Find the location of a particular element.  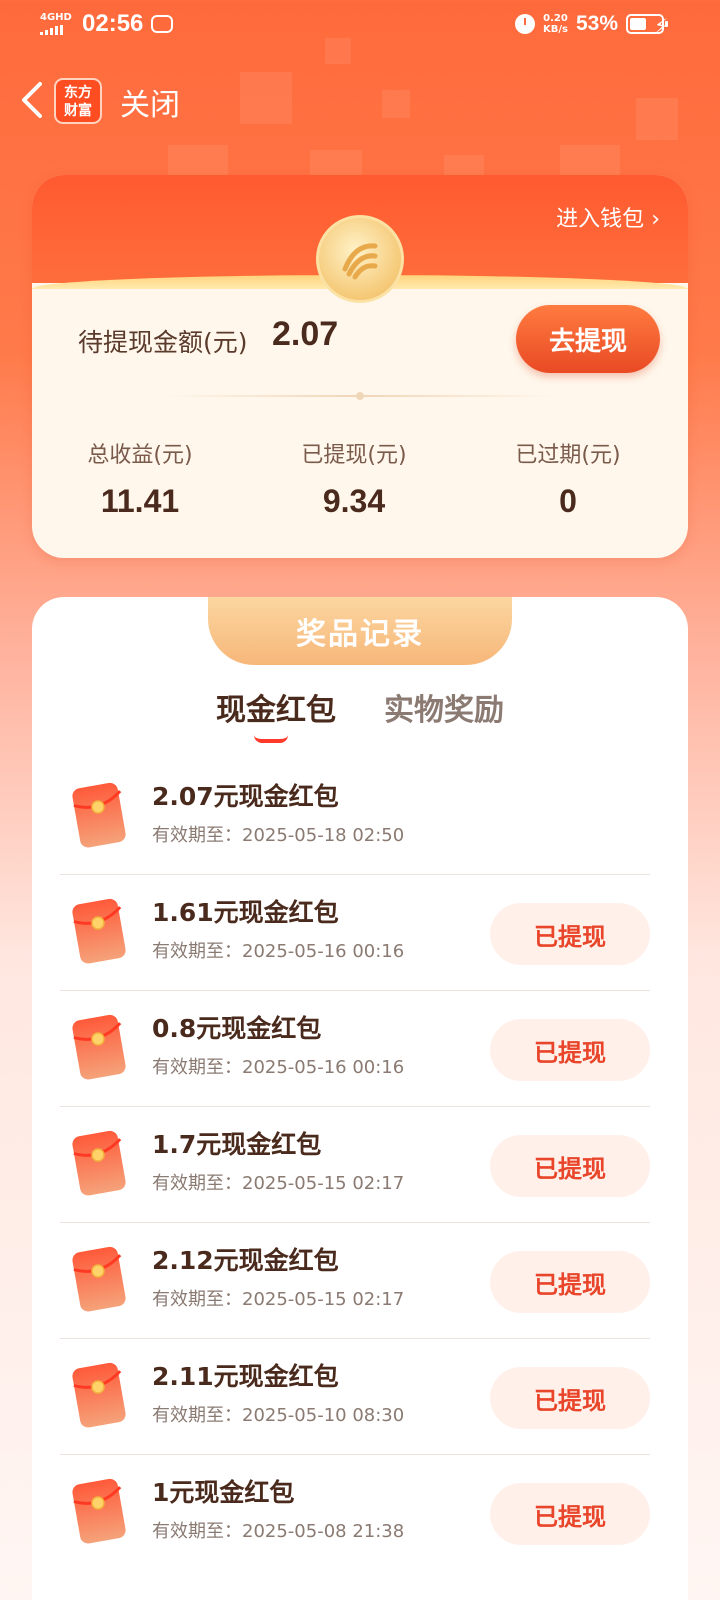

pending-amount-value: 2.07 is located at coordinates (305, 334).